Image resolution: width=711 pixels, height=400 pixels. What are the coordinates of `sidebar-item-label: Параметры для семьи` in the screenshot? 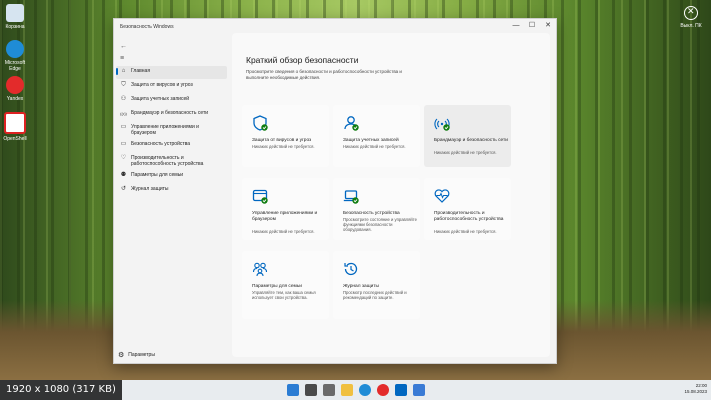 It's located at (157, 175).